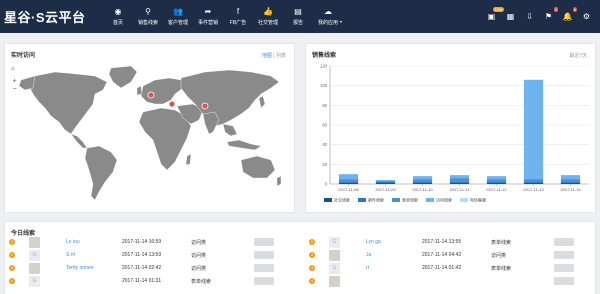  I want to click on news-icon: ▦, so click(510, 16).